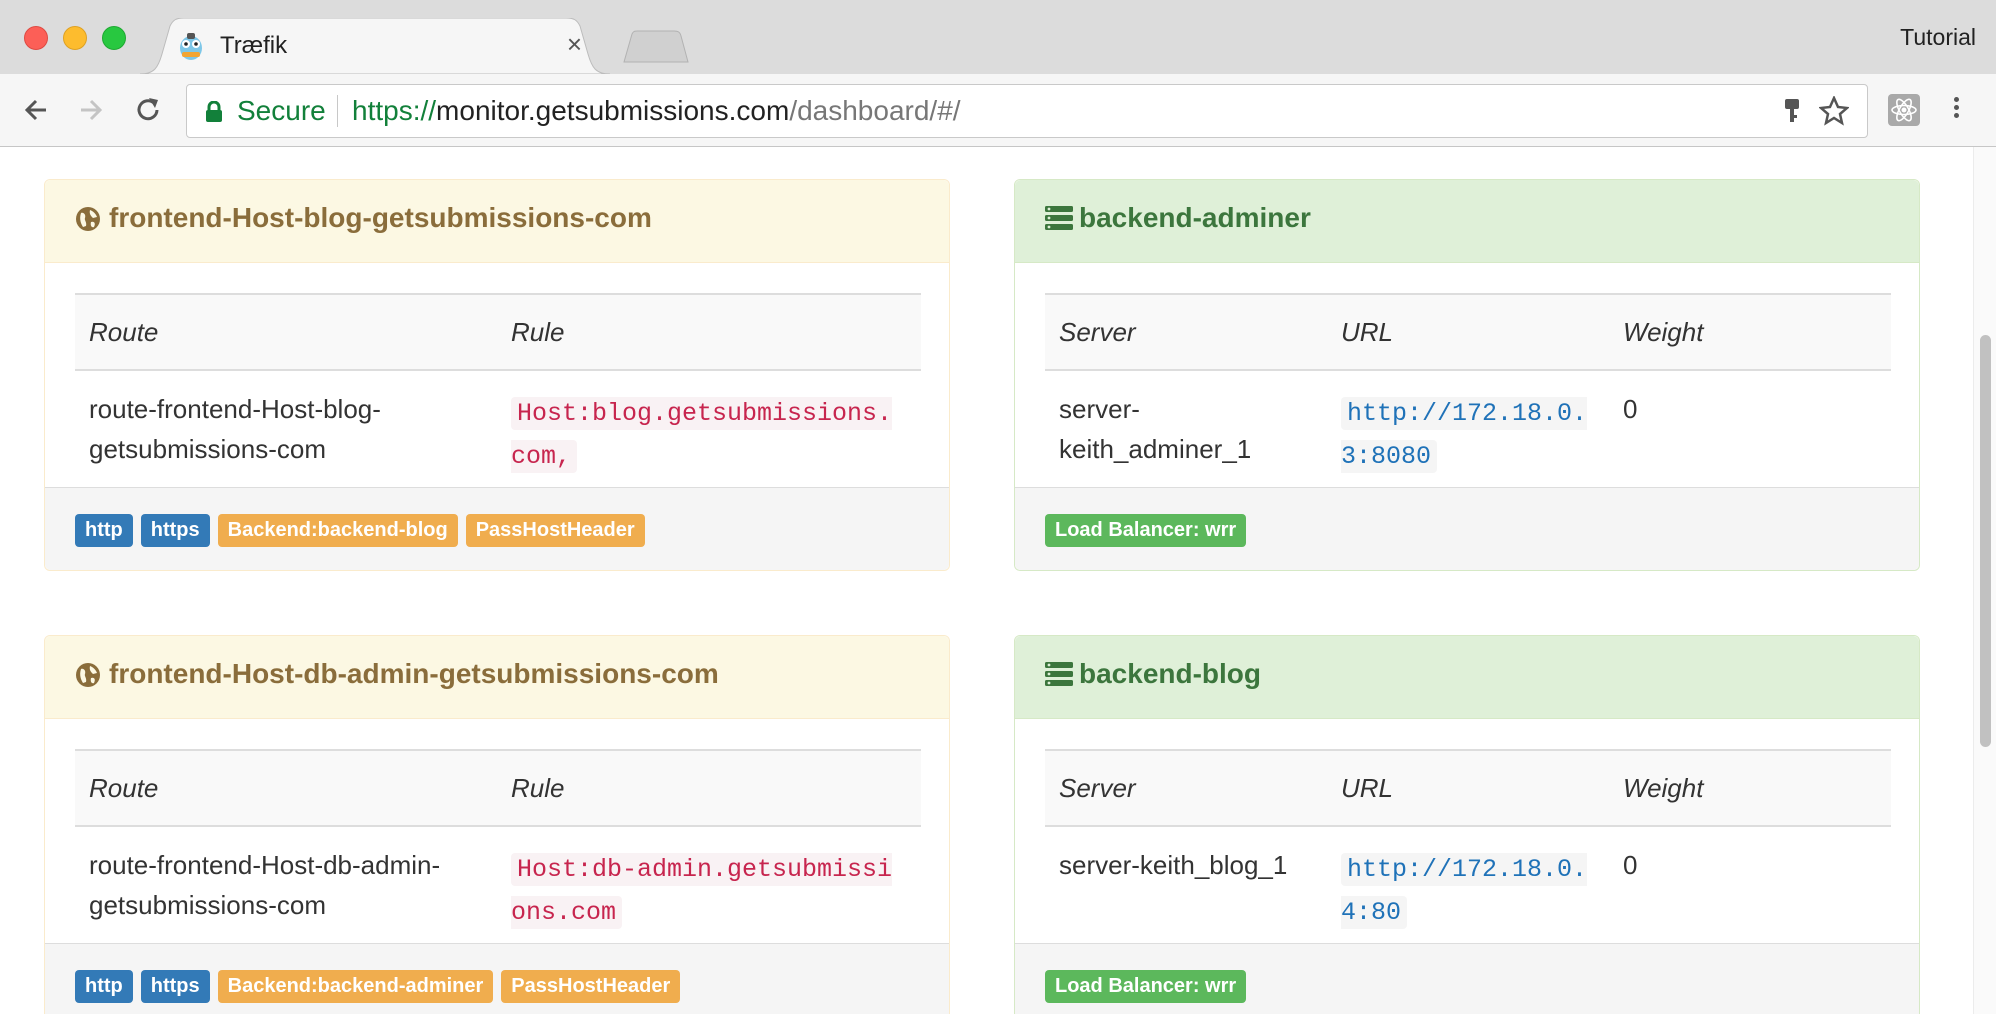  Describe the element at coordinates (36, 38) in the screenshot. I see `close-window-button` at that location.